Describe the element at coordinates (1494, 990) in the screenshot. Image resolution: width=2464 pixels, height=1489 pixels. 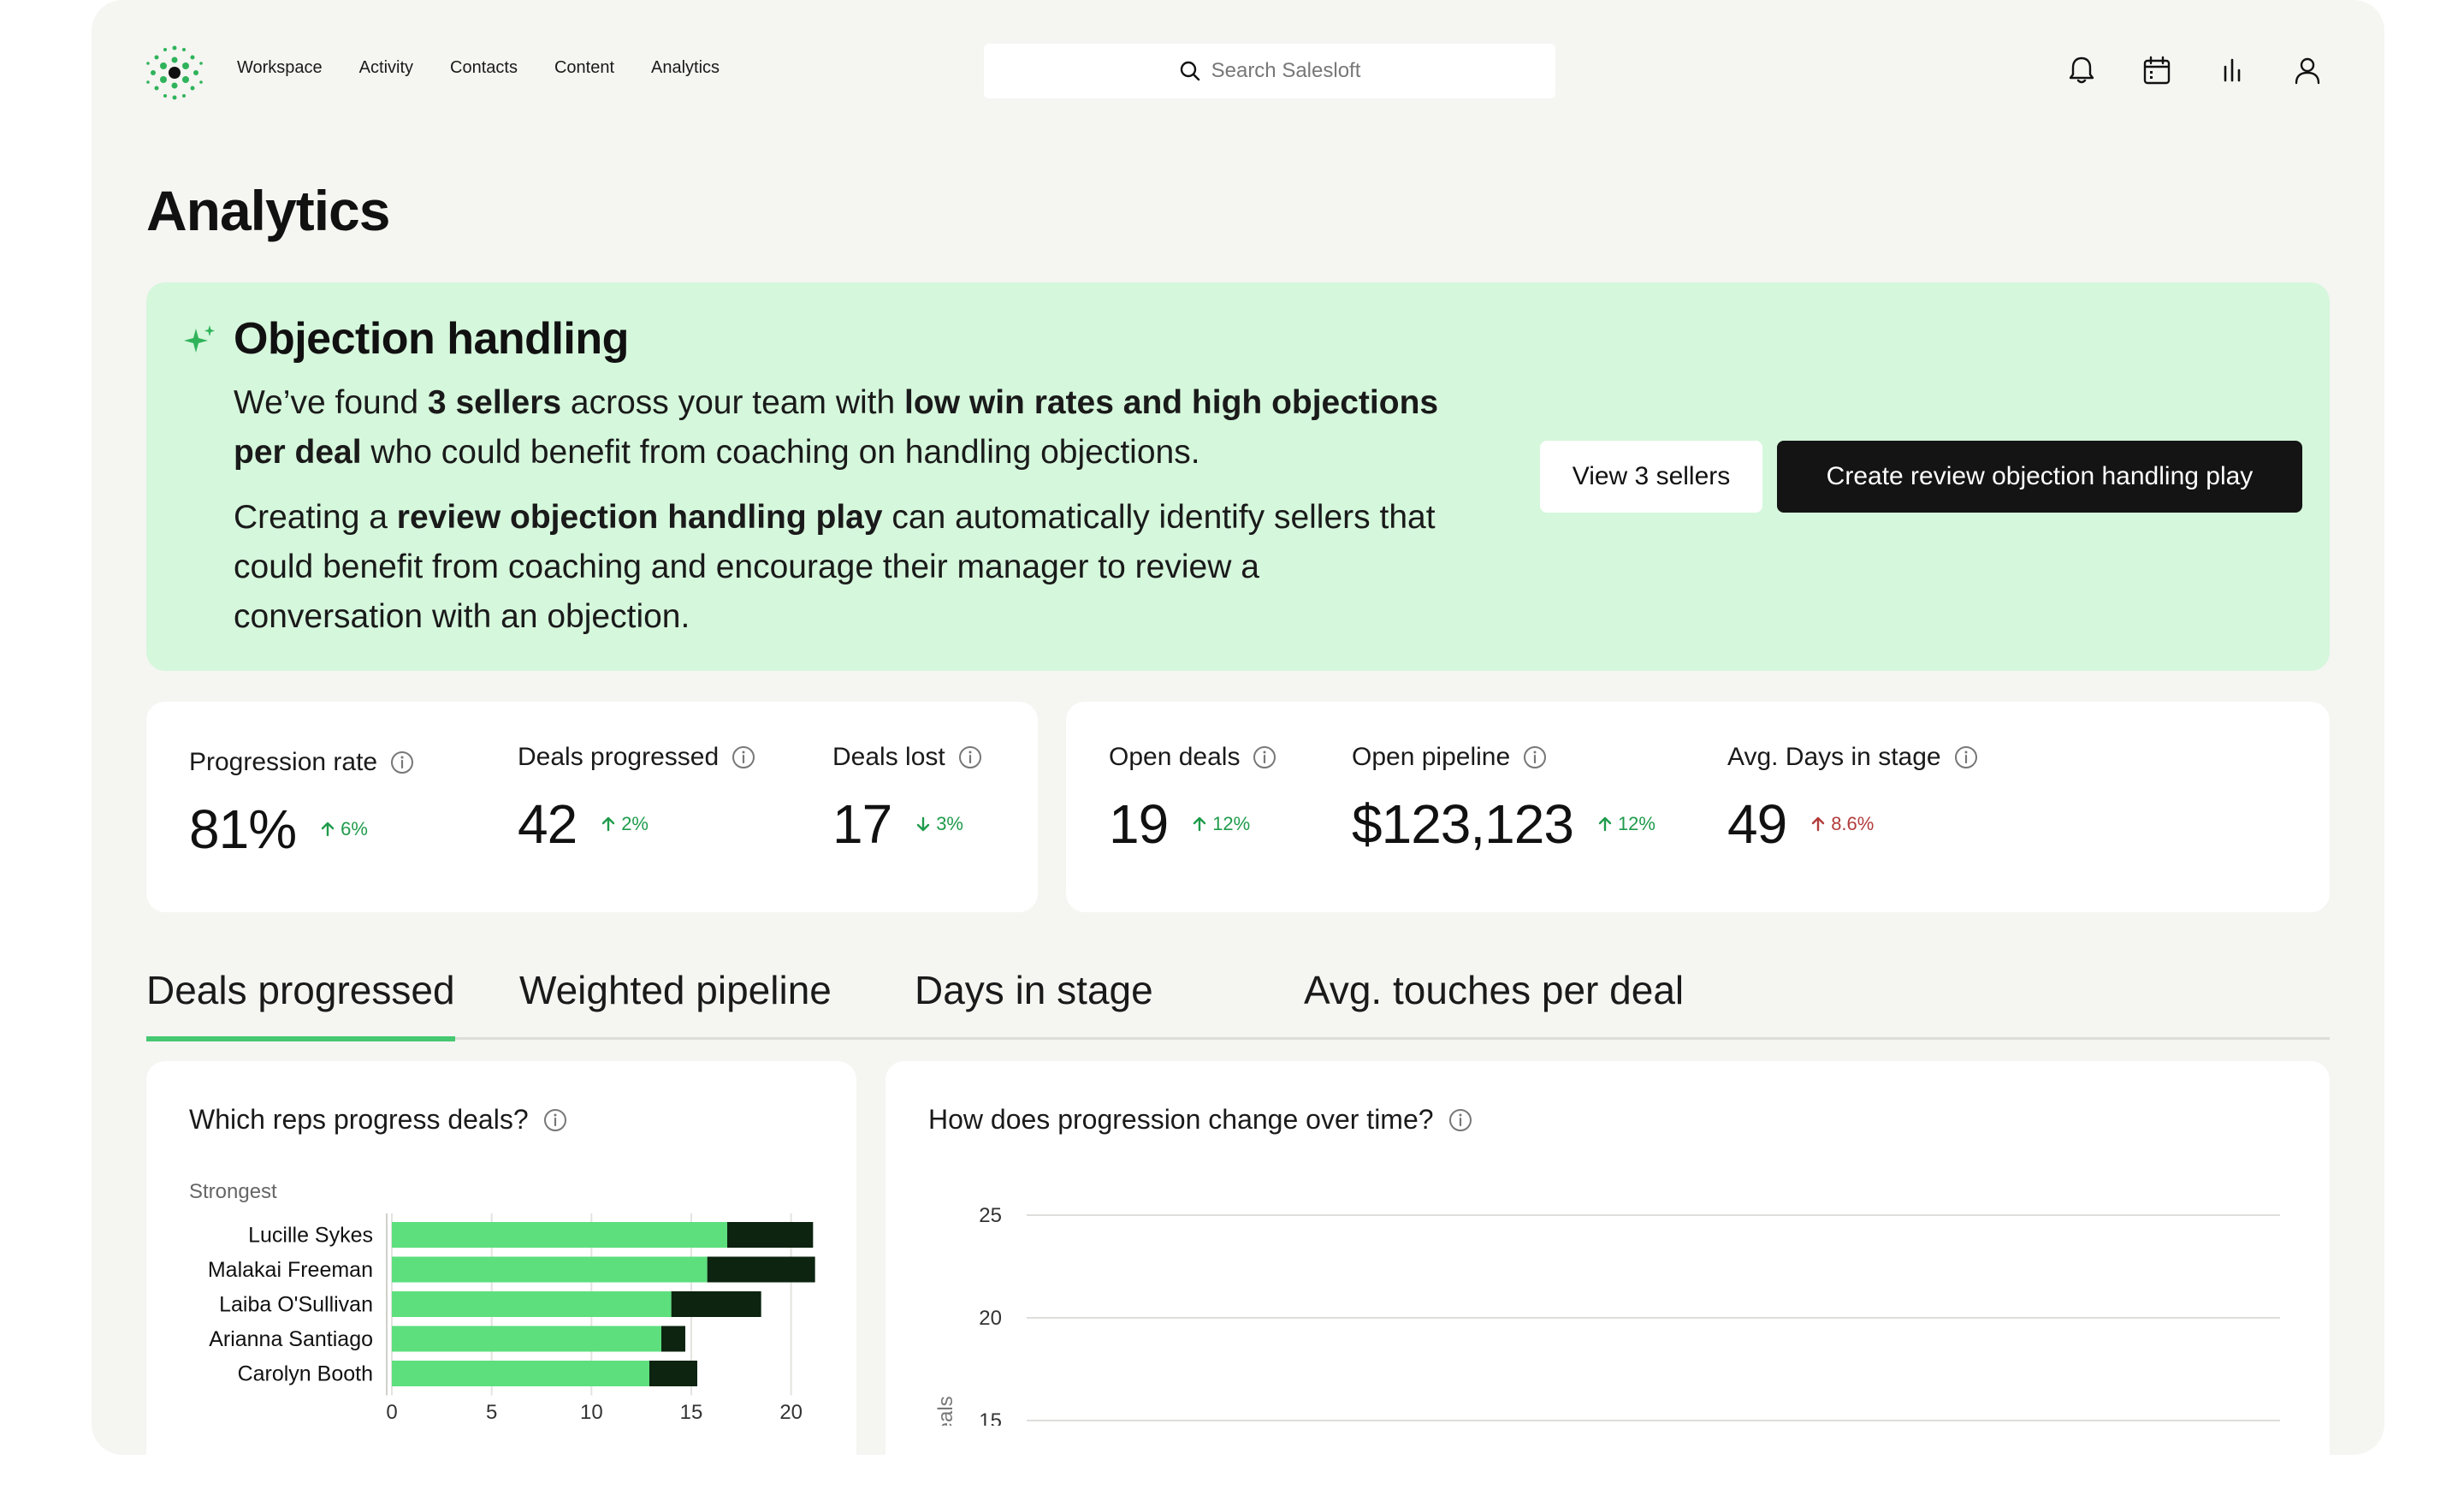
I see `tab-avg-touches-per-deal: Avg. touches per deal` at that location.